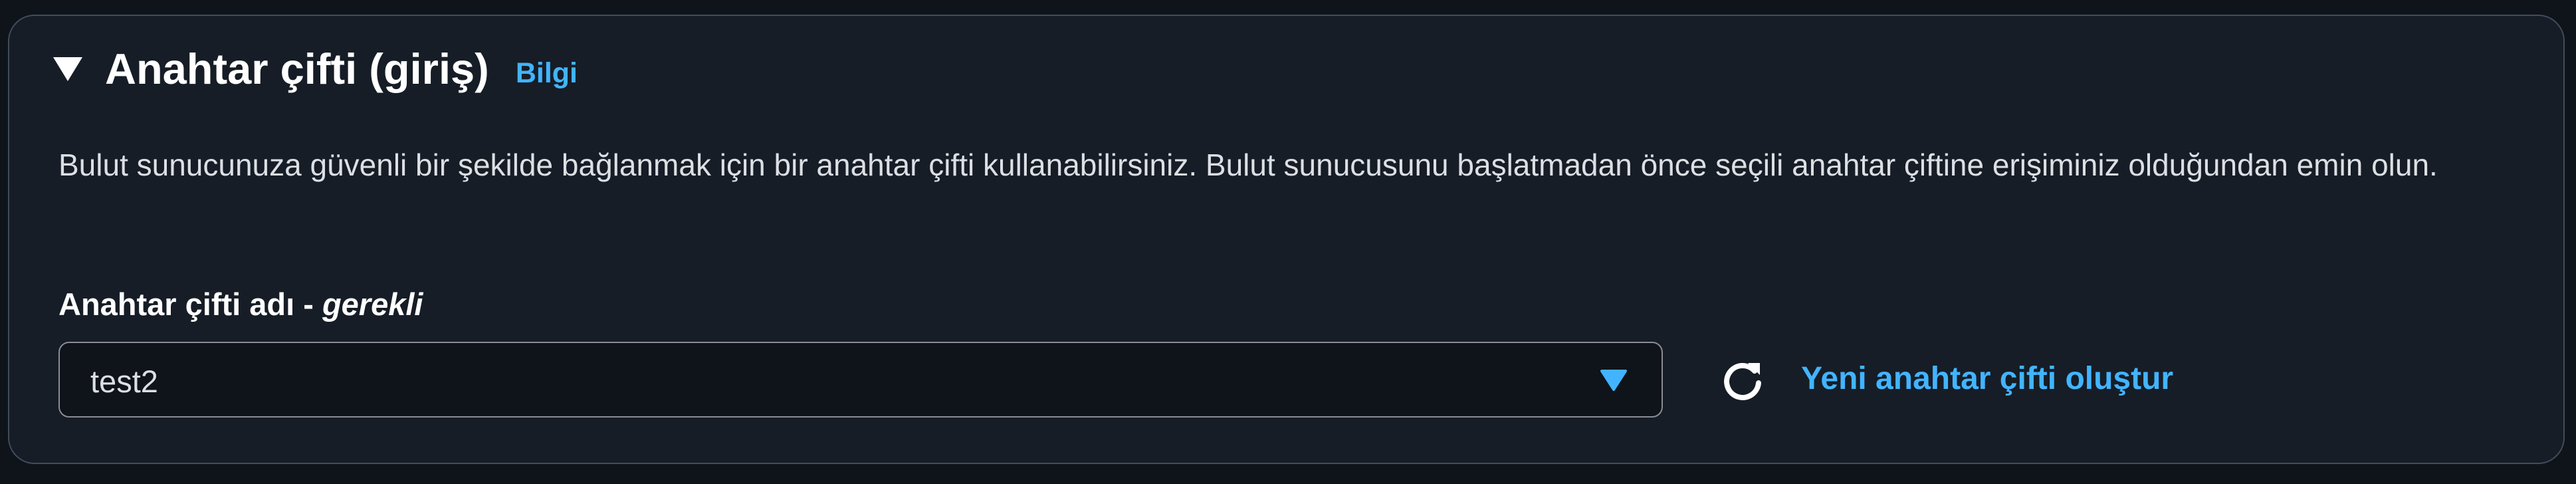 The width and height of the screenshot is (2576, 484). Describe the element at coordinates (297, 69) in the screenshot. I see `section-title: Anahtar çifti (giriş)` at that location.